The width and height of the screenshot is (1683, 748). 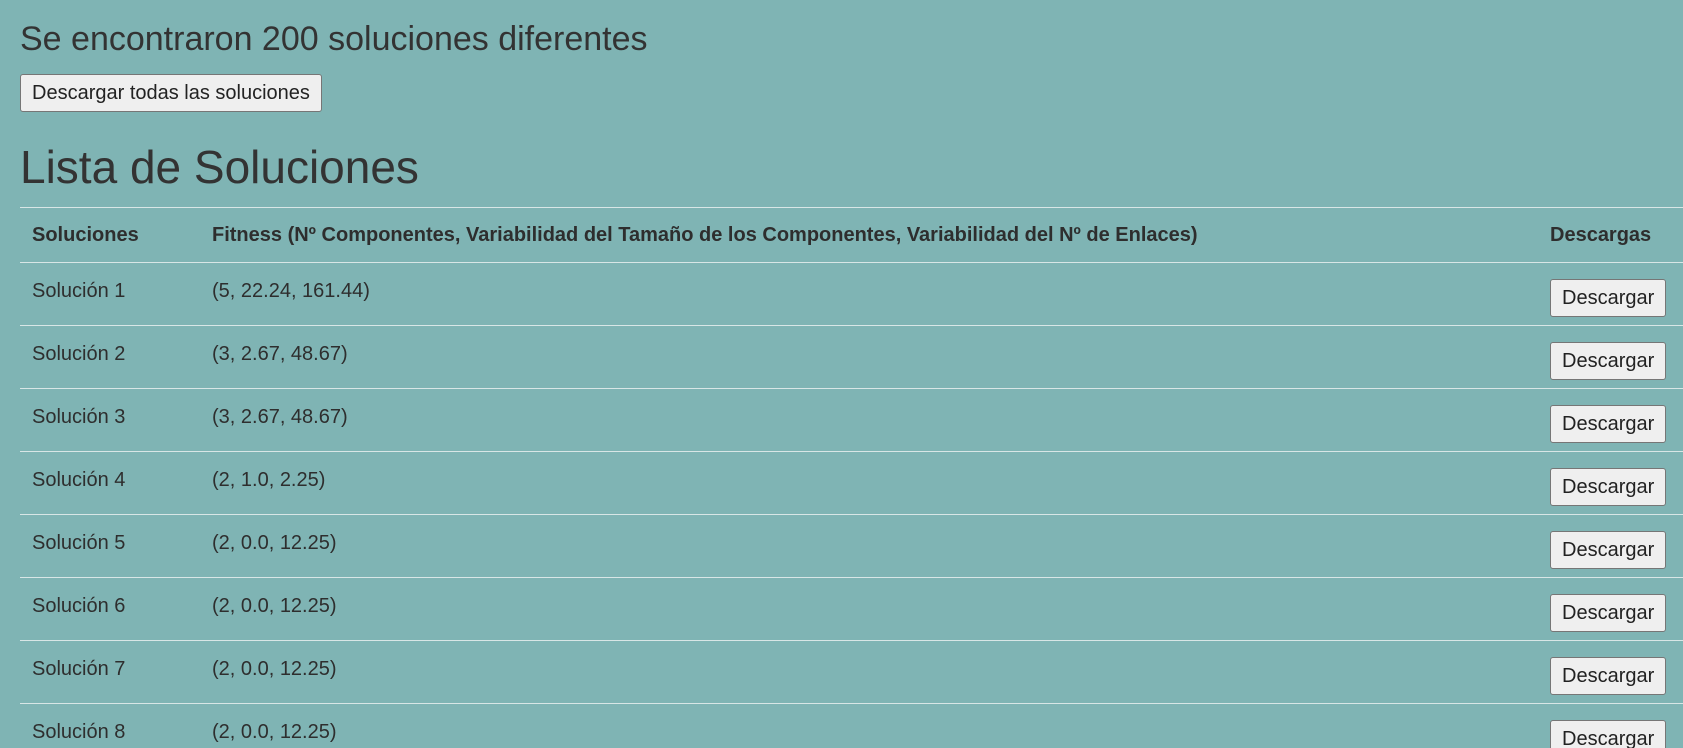 I want to click on table-row: Solución 1 (5, 22.24, 161.44) Descargar, so click(x=851, y=294).